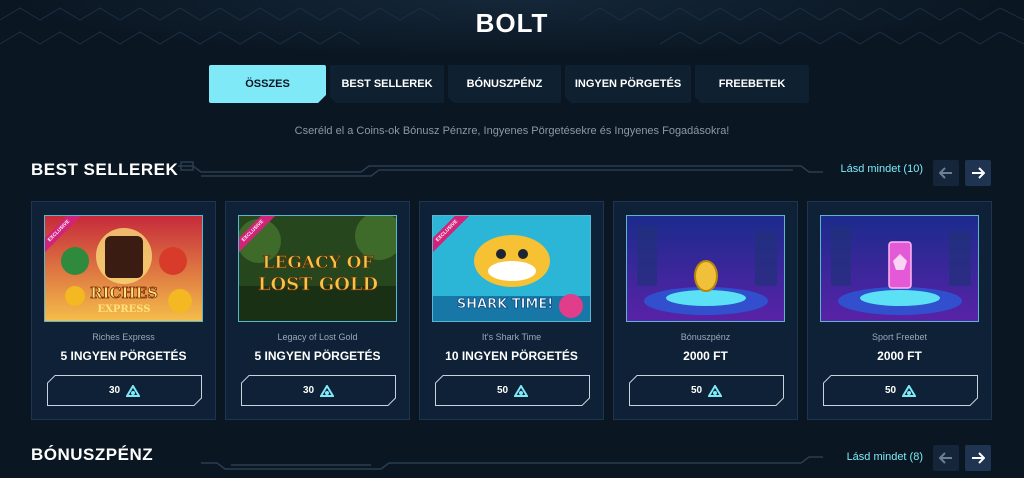  What do you see at coordinates (105, 169) in the screenshot?
I see `section-title: BEST SELLEREK` at bounding box center [105, 169].